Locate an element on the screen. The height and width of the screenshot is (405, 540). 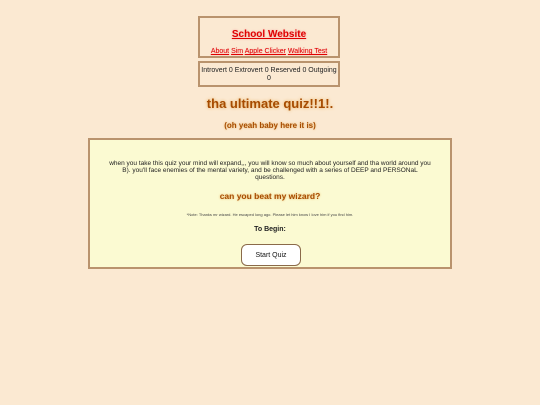
nav-link-about: About is located at coordinates (220, 51).